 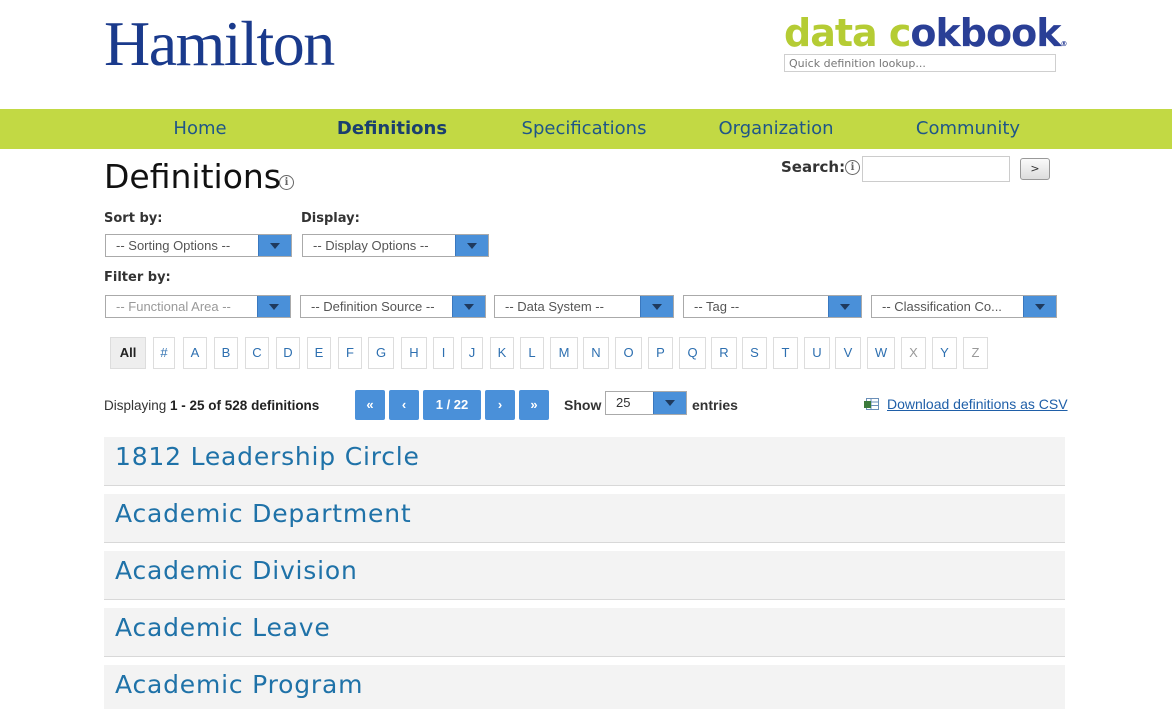 What do you see at coordinates (936, 169) in the screenshot?
I see `search-input` at bounding box center [936, 169].